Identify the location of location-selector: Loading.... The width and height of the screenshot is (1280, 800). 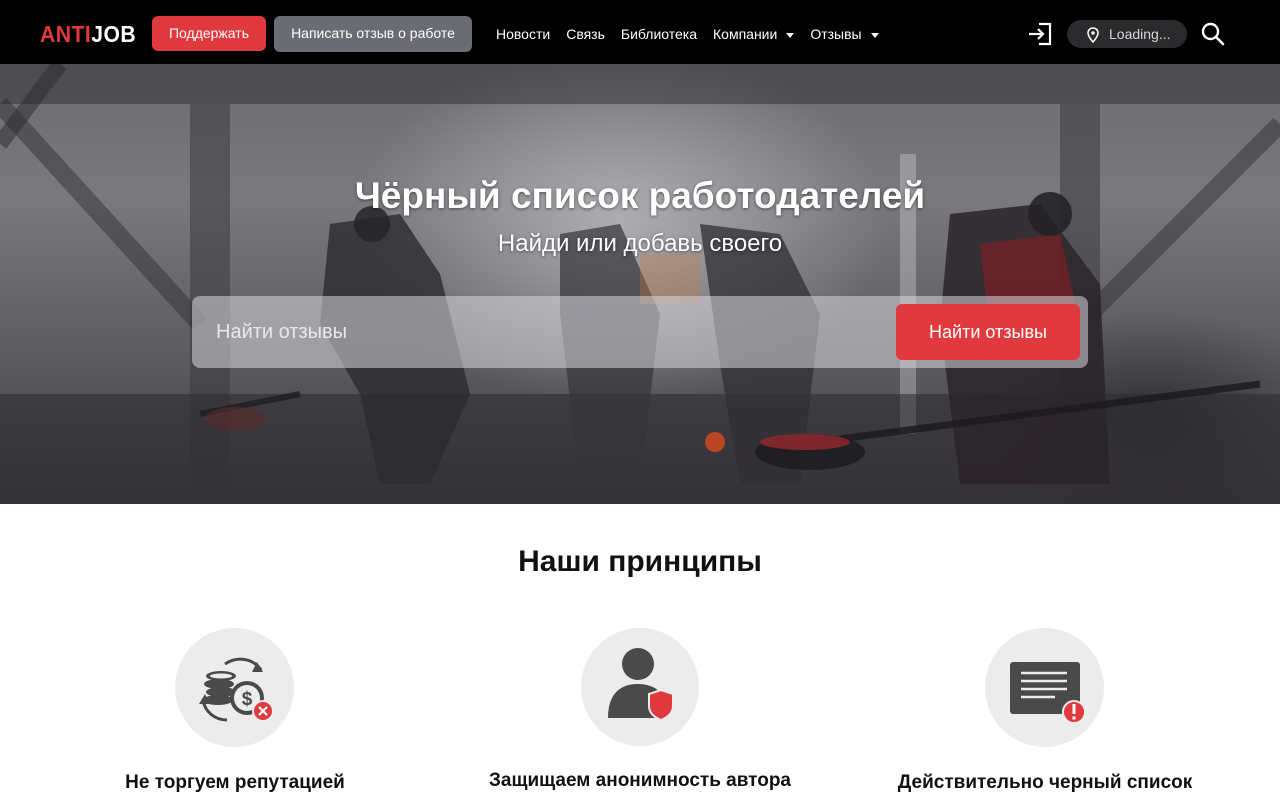
(1127, 34).